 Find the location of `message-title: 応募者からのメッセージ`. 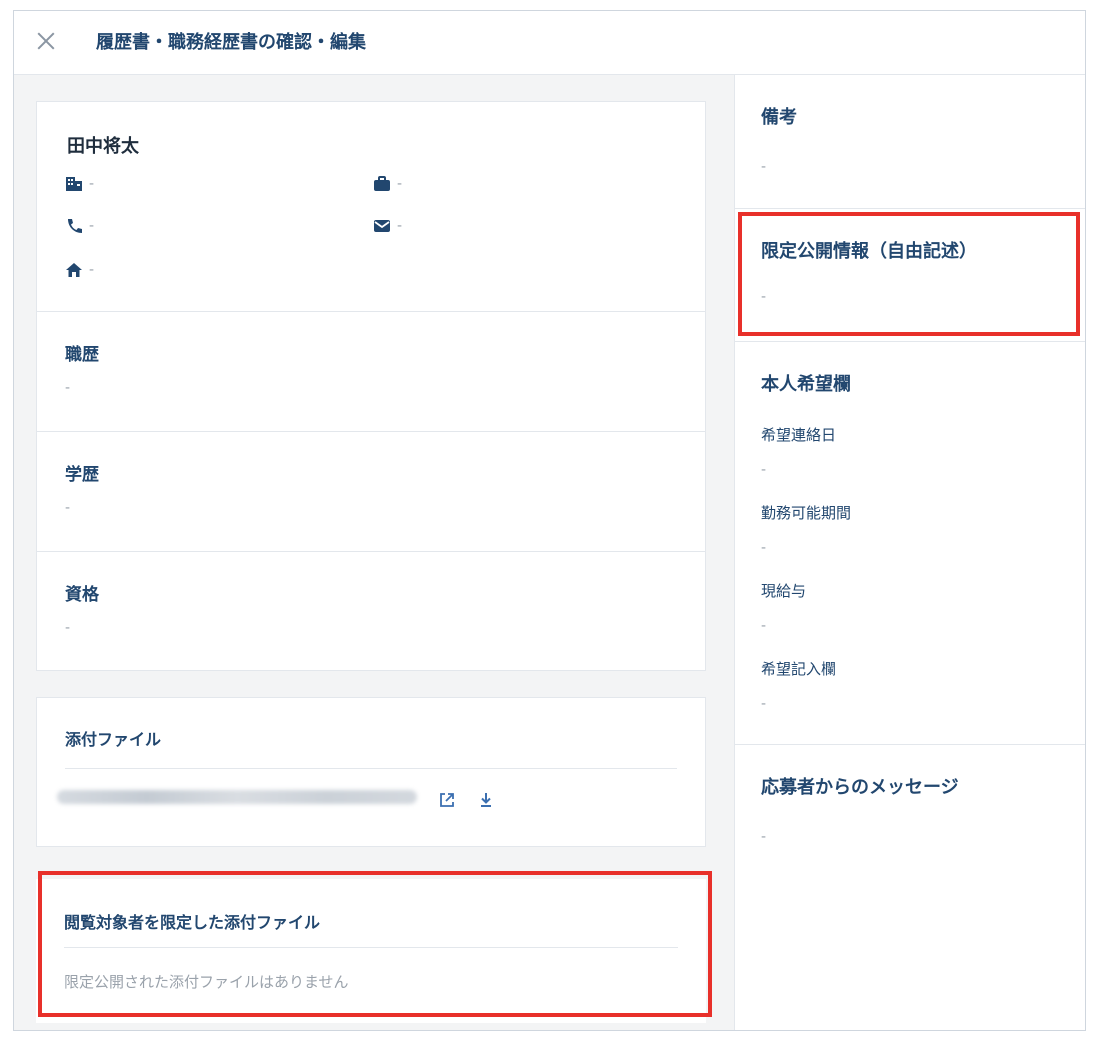

message-title: 応募者からのメッセージ is located at coordinates (860, 787).